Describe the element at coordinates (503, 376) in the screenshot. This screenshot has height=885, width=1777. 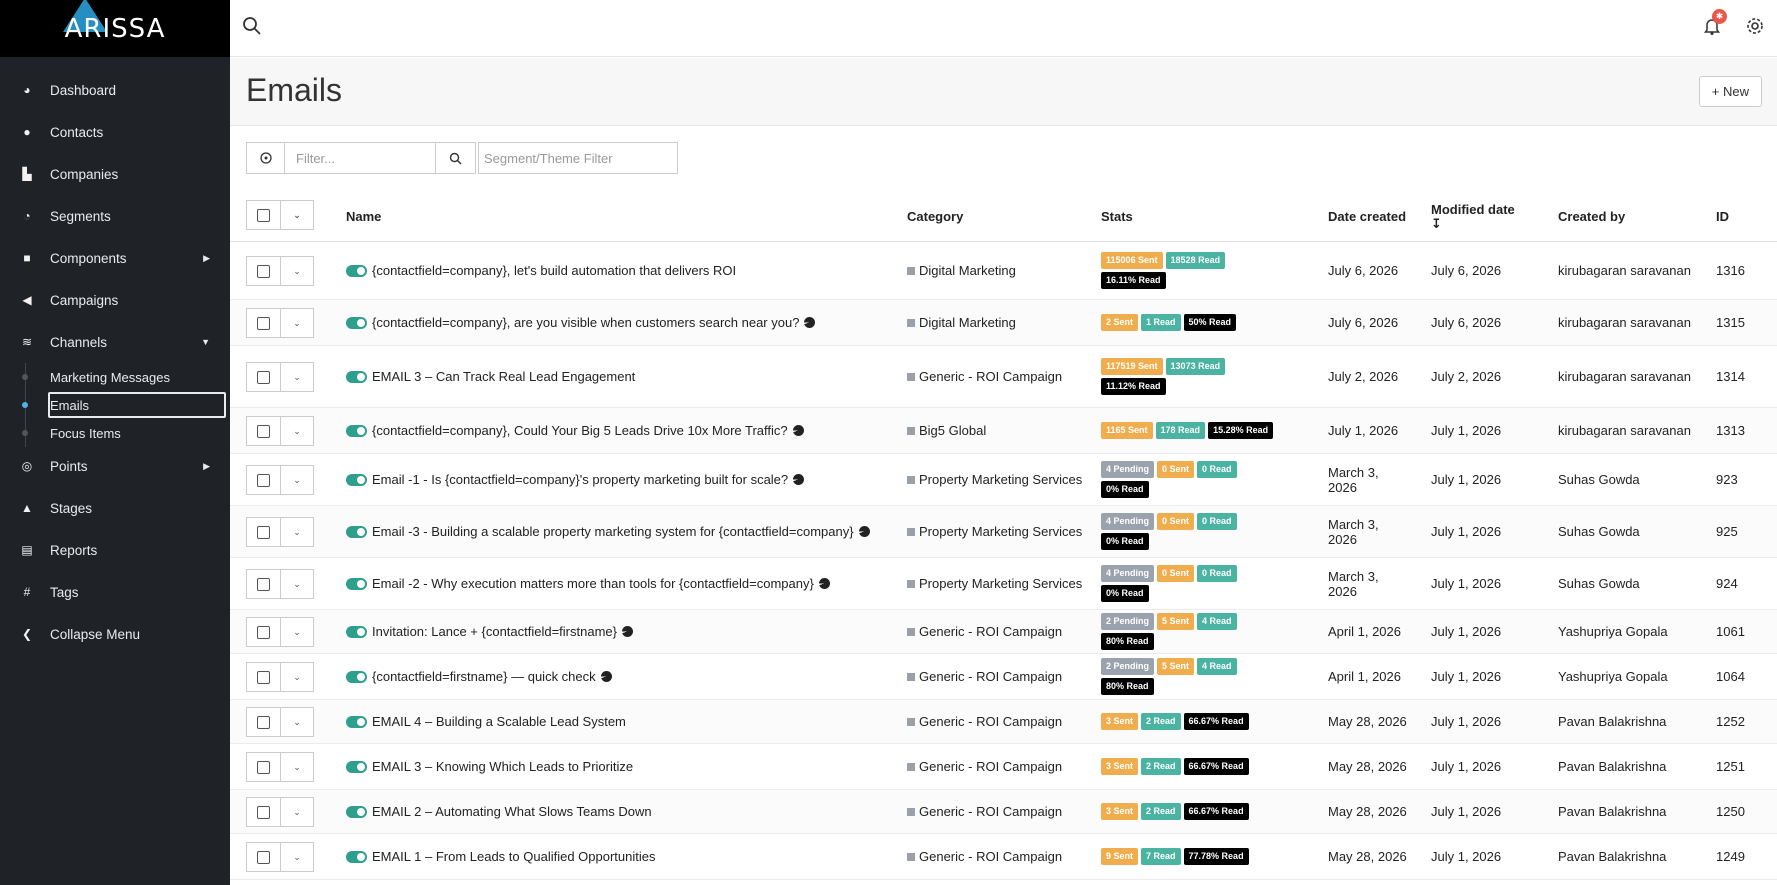
I see `email-name-link: EMAIL 3 – Can Track Real Lead Engagement` at that location.